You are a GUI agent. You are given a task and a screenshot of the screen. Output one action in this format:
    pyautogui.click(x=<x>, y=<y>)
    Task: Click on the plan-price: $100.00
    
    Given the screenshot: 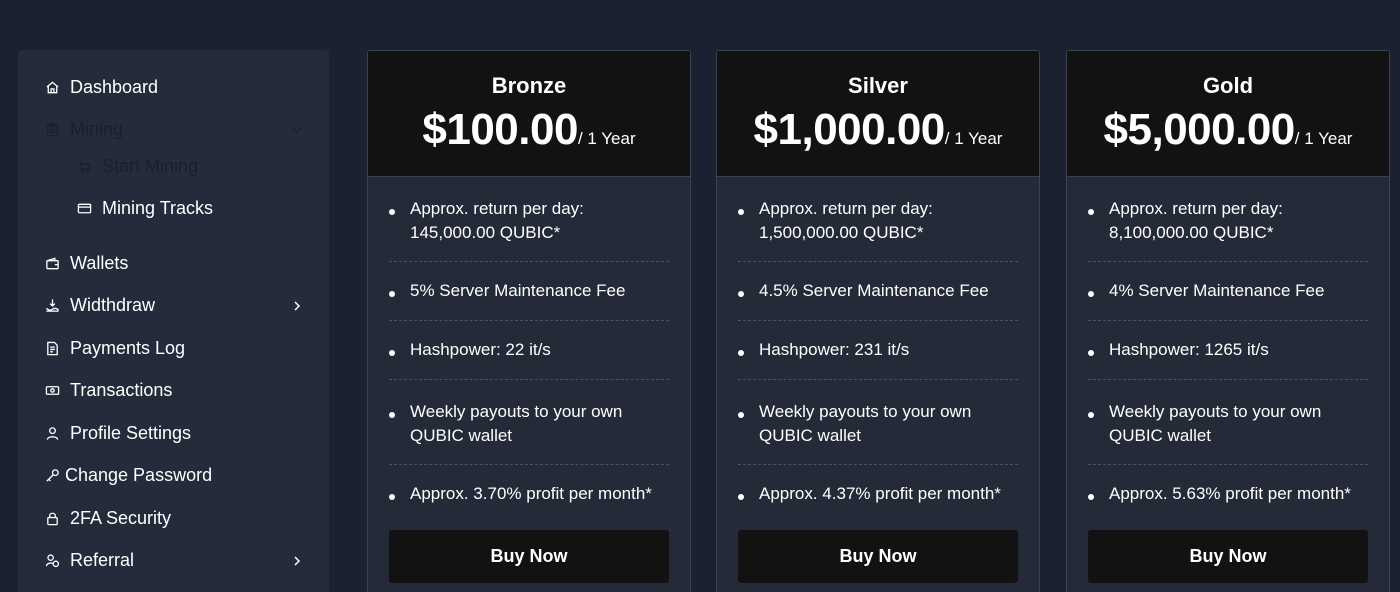 What is the action you would take?
    pyautogui.click(x=500, y=129)
    